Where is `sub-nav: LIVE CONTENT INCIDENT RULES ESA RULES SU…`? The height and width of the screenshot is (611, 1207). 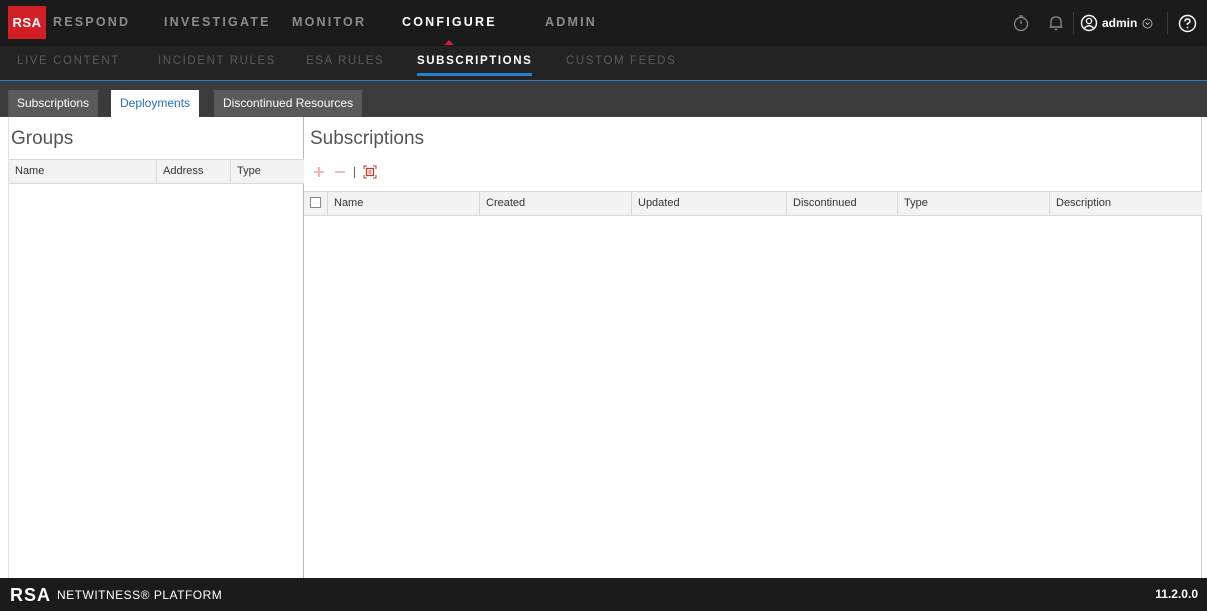 sub-nav: LIVE CONTENT INCIDENT RULES ESA RULES SU… is located at coordinates (603, 63).